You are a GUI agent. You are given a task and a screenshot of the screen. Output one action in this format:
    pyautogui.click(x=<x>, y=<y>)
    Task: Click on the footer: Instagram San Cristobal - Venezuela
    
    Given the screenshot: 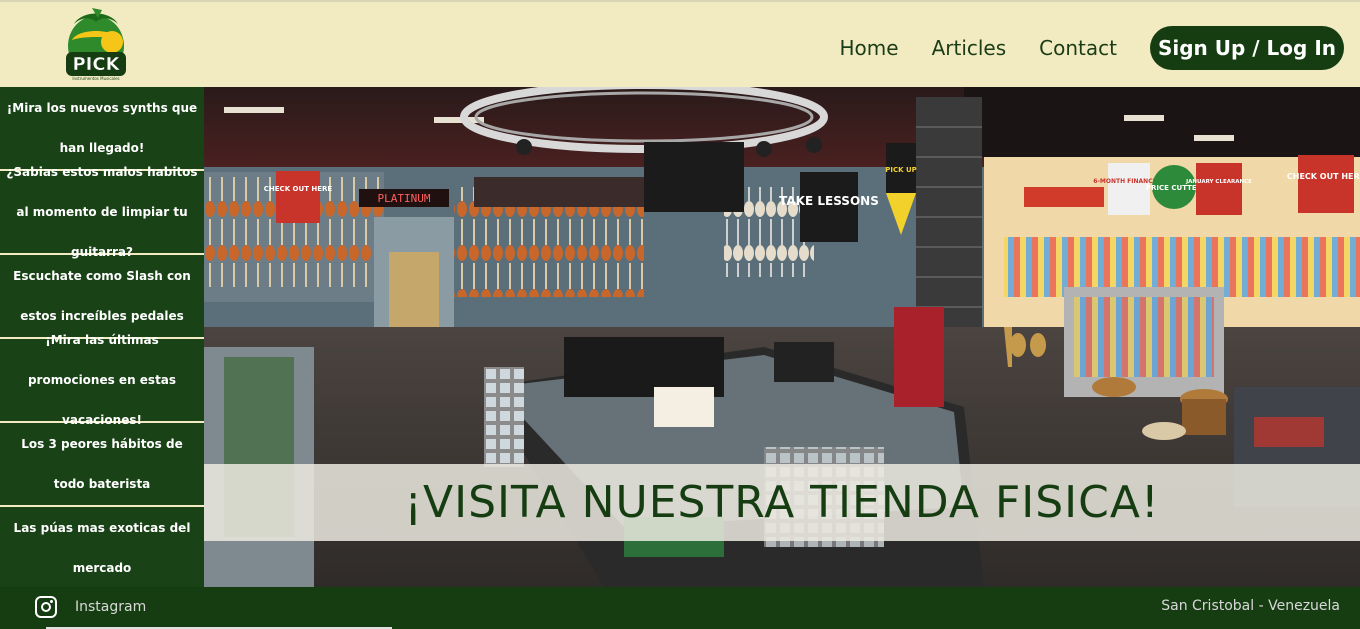 What is the action you would take?
    pyautogui.click(x=680, y=608)
    